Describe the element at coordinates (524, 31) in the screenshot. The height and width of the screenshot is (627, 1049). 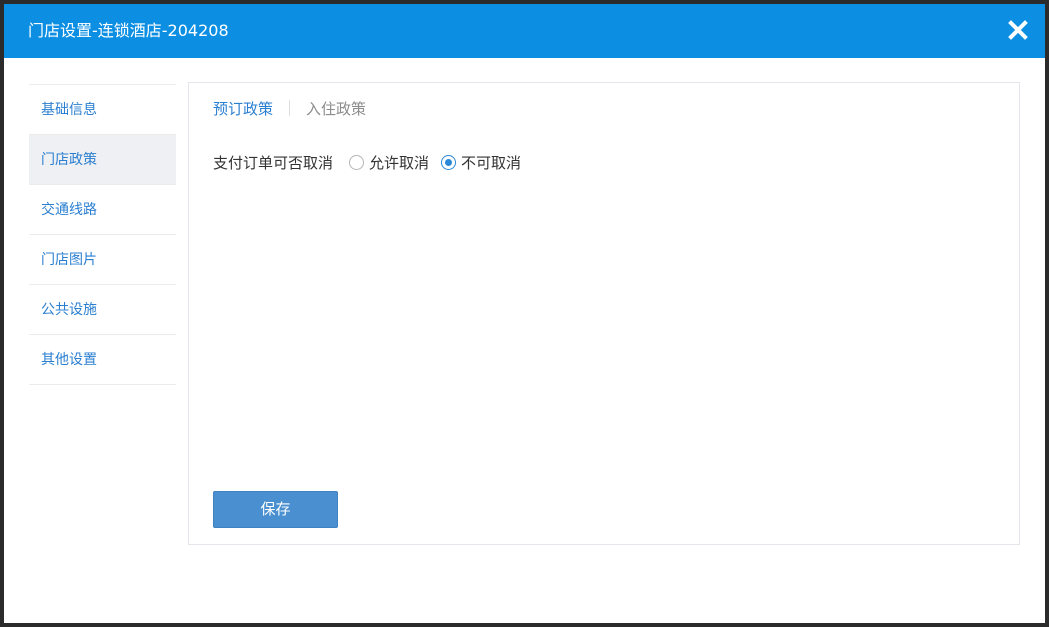
I see `title-bar: 门店设置-连锁酒店-204208` at that location.